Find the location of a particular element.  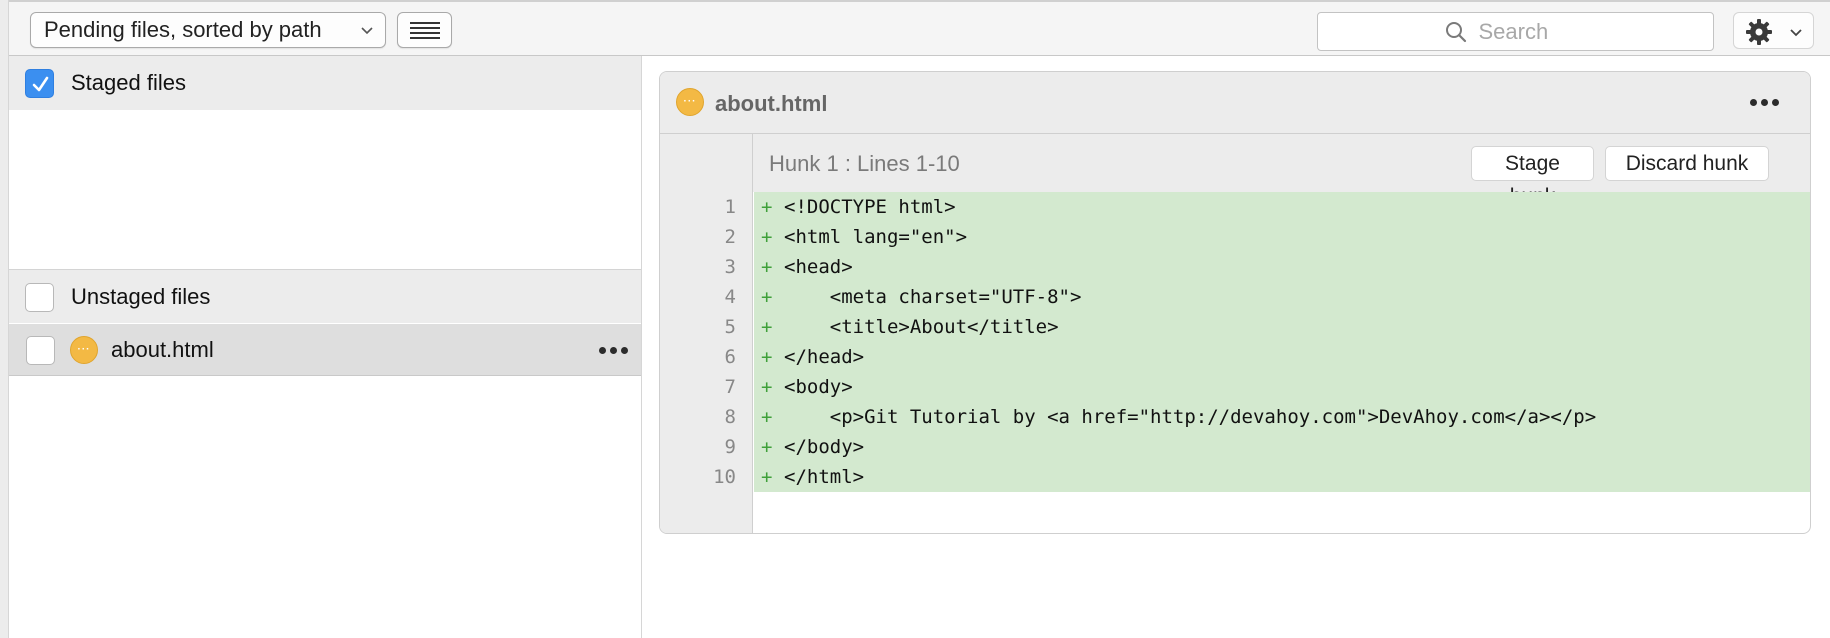

diff-line: 4 + <meta charset="UTF-8"> is located at coordinates (1235, 297).